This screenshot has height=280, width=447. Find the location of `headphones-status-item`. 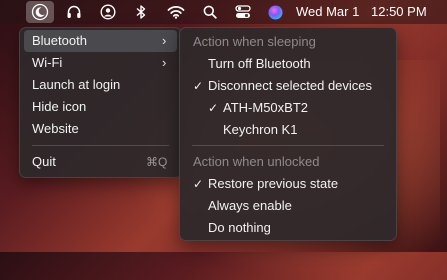

headphones-status-item is located at coordinates (74, 12).